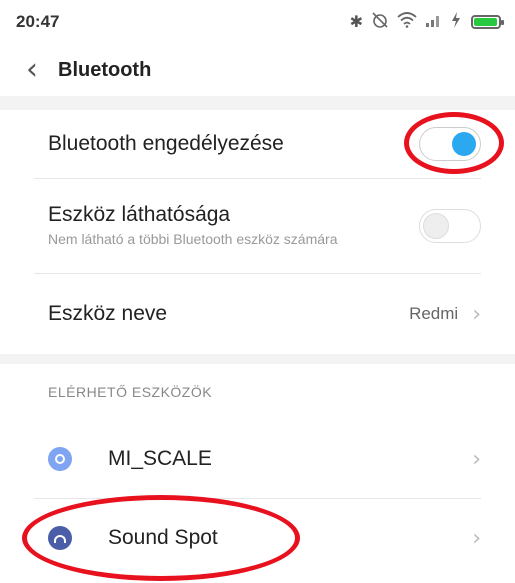 This screenshot has height=583, width=515. Describe the element at coordinates (257, 314) in the screenshot. I see `device-name-row: Eszköz neve Redmi ›` at that location.